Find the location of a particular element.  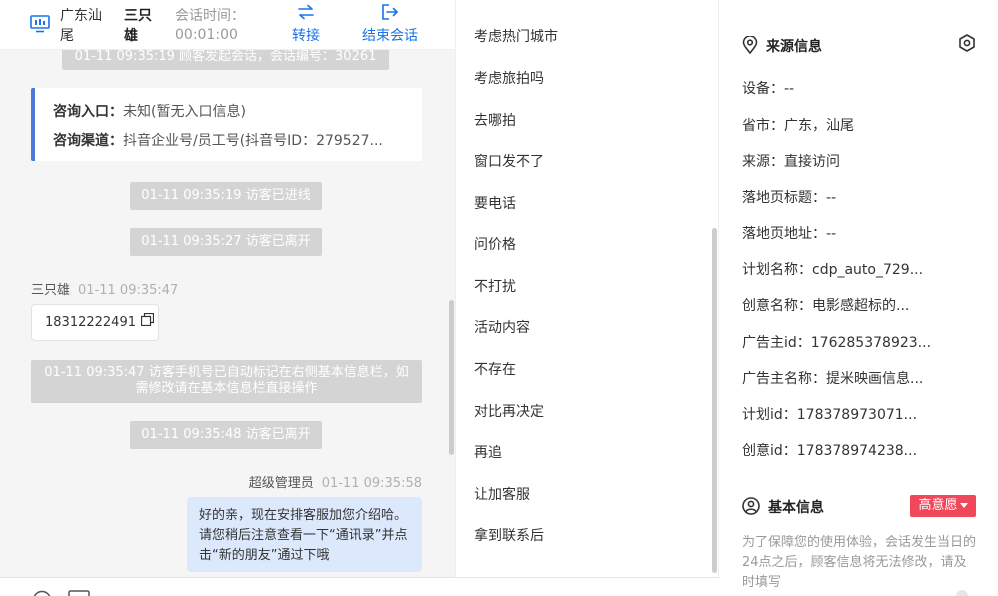

chat-scrollbar is located at coordinates (451, 377).